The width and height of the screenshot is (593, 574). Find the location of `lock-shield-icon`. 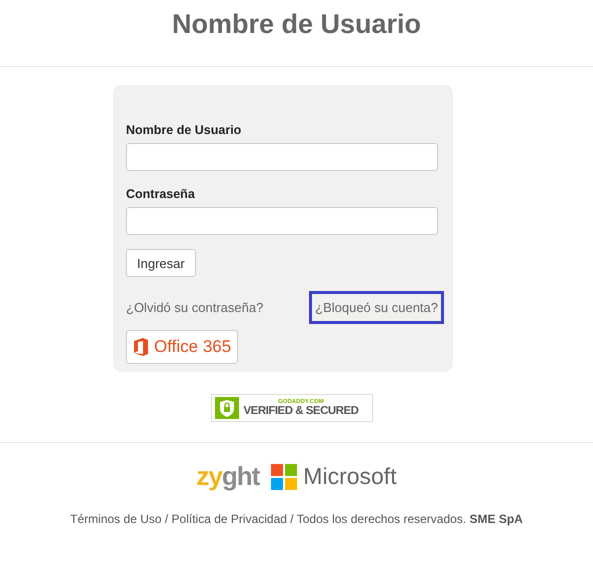

lock-shield-icon is located at coordinates (226, 408).